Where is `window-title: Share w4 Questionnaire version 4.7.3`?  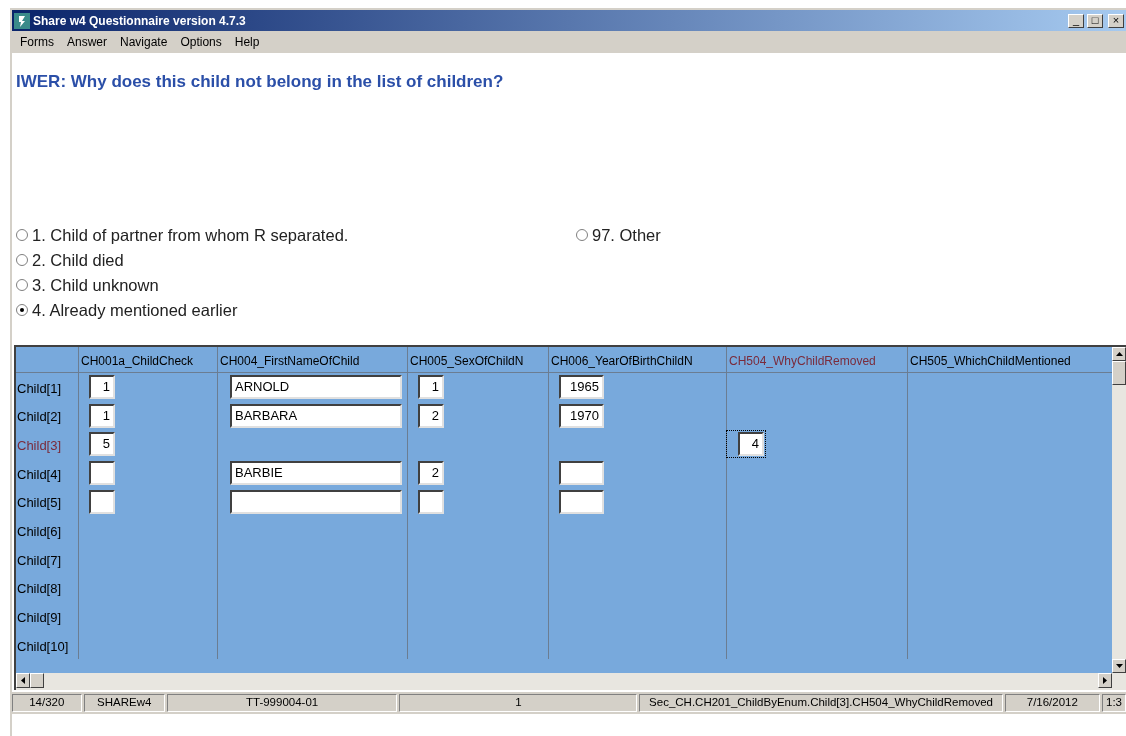
window-title: Share w4 Questionnaire version 4.7.3 is located at coordinates (139, 21).